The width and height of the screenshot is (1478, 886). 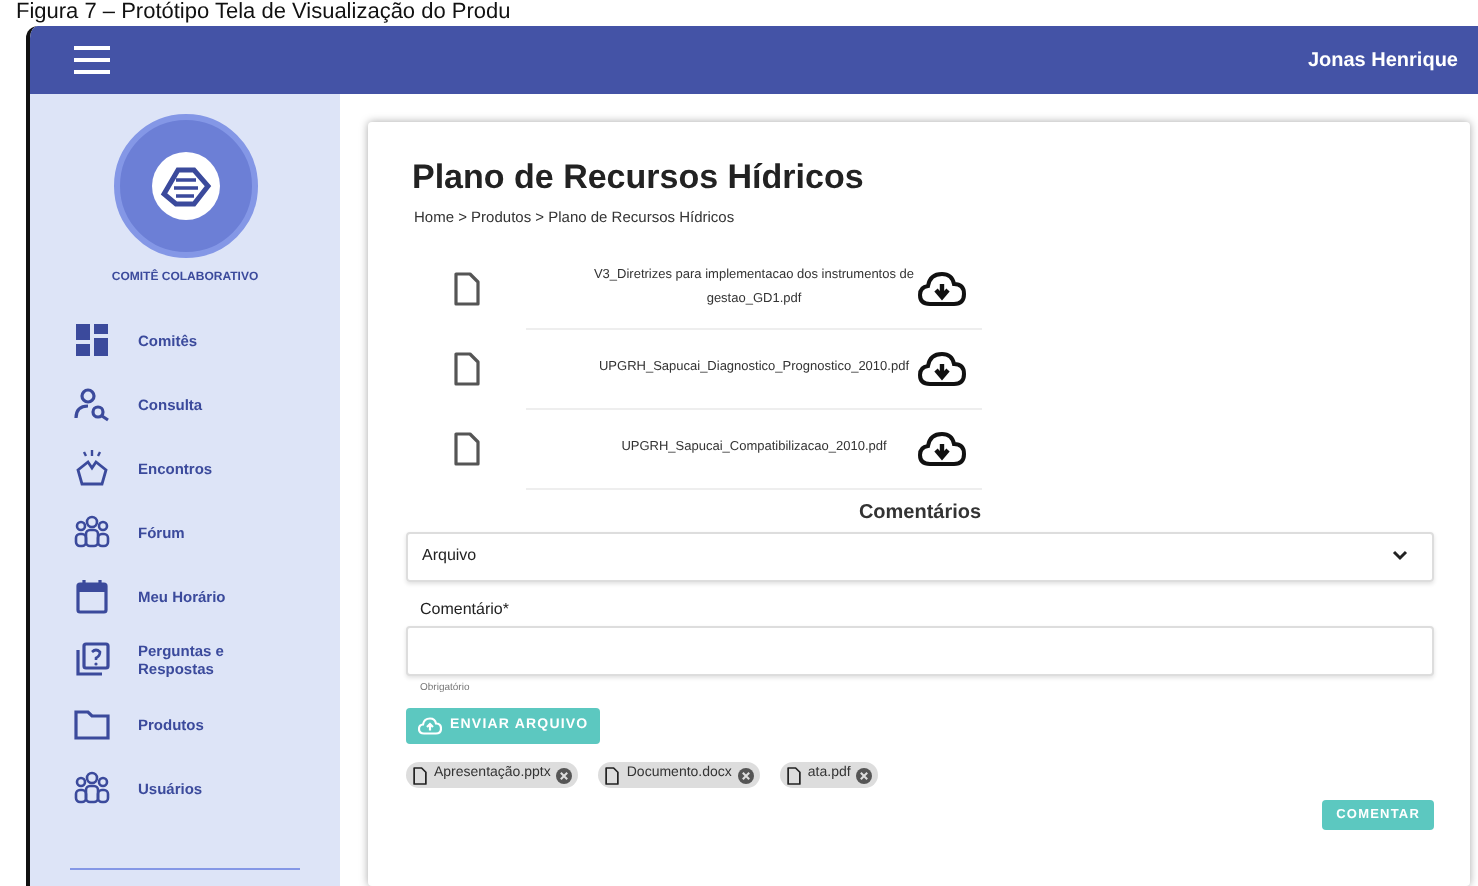 I want to click on field-label: Comentário*, so click(x=465, y=609).